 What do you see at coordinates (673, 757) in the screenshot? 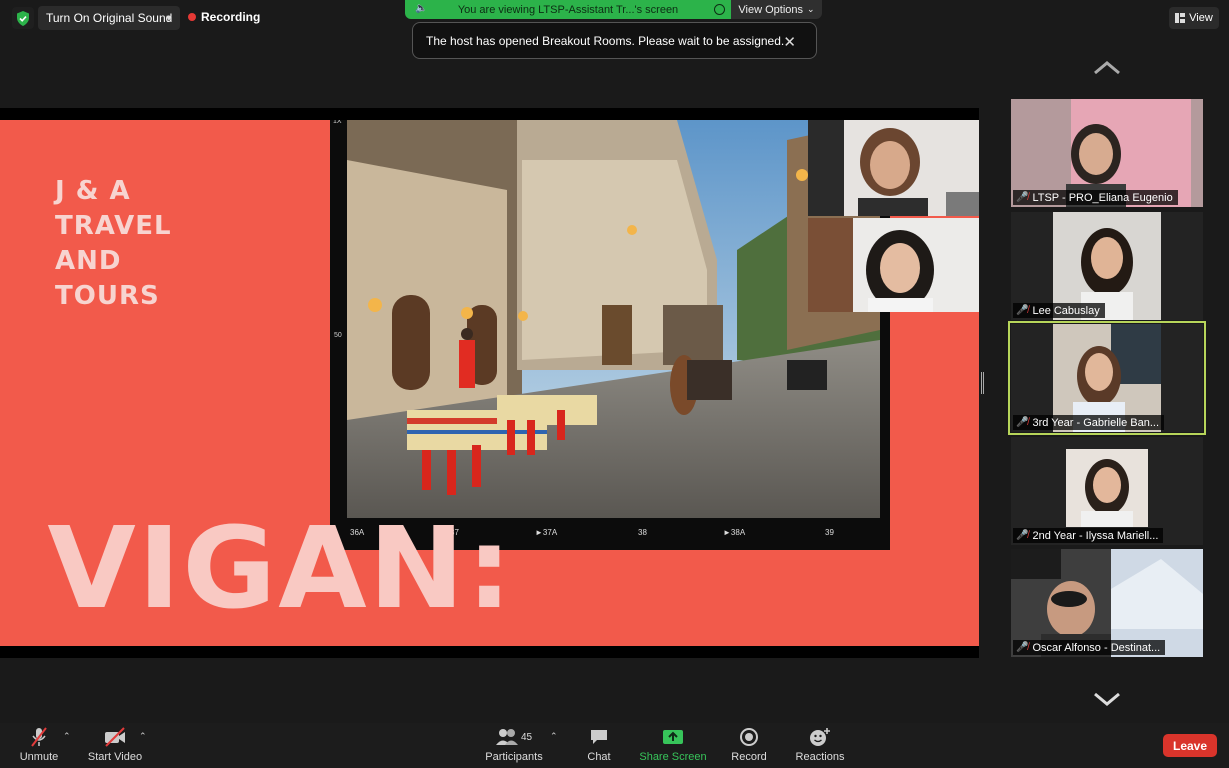
I see `share-screen-label: Share Screen` at bounding box center [673, 757].